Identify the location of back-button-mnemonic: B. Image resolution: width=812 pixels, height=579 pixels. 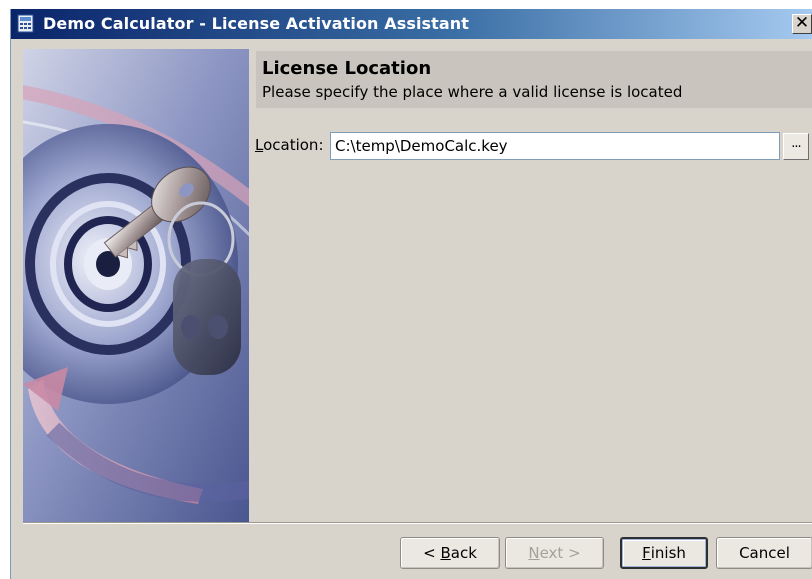
(445, 553).